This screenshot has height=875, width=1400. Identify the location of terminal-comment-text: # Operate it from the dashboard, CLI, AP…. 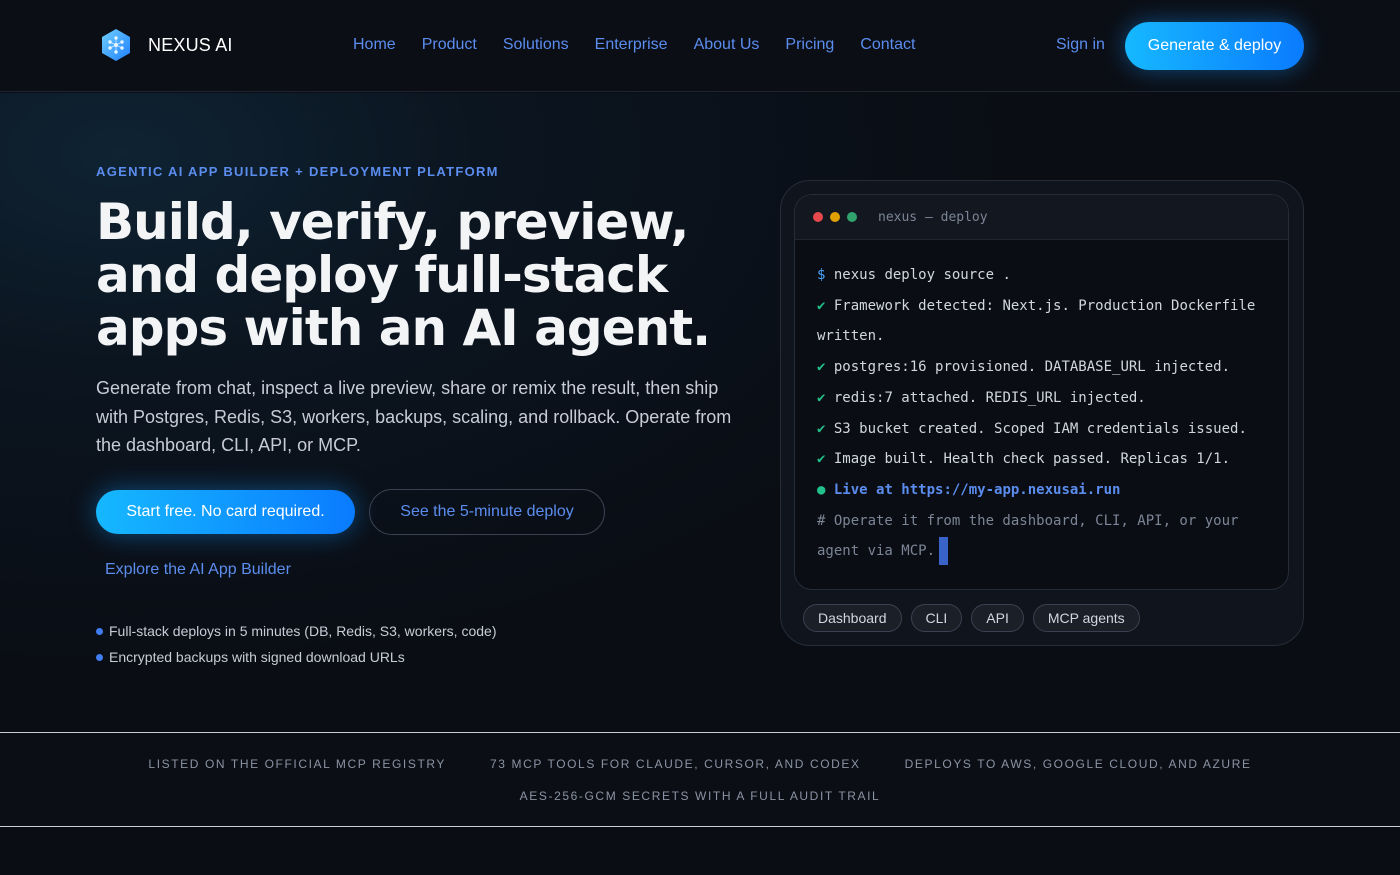
(1028, 536).